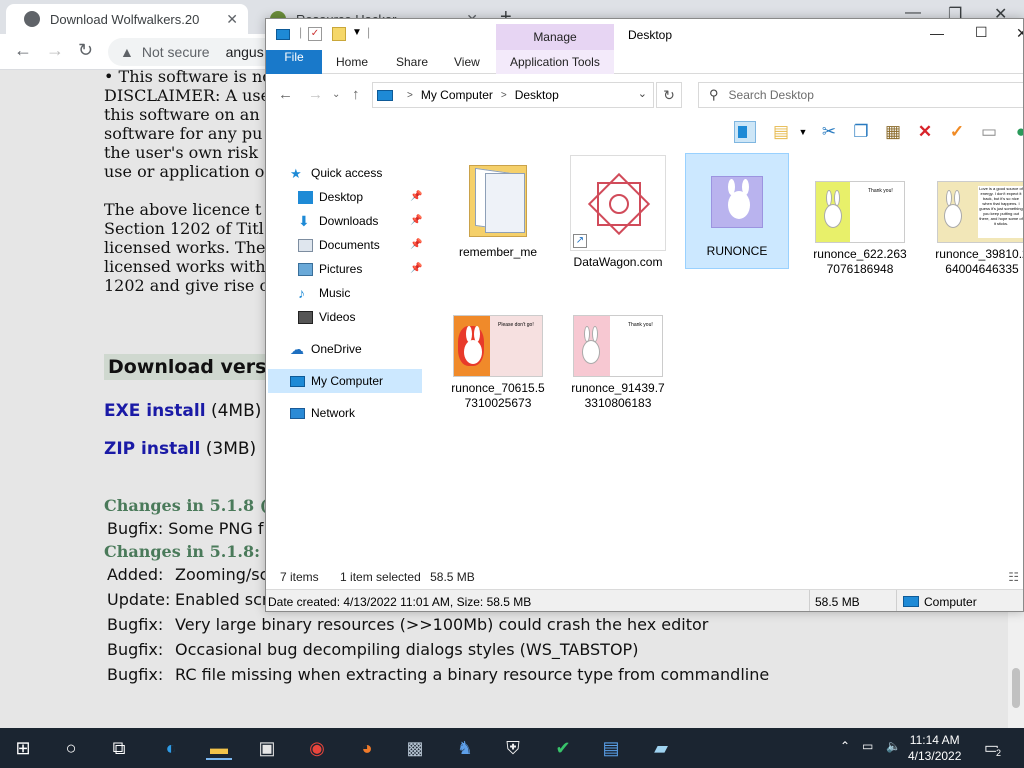 The width and height of the screenshot is (1024, 768). I want to click on computer-icon, so click(283, 34).